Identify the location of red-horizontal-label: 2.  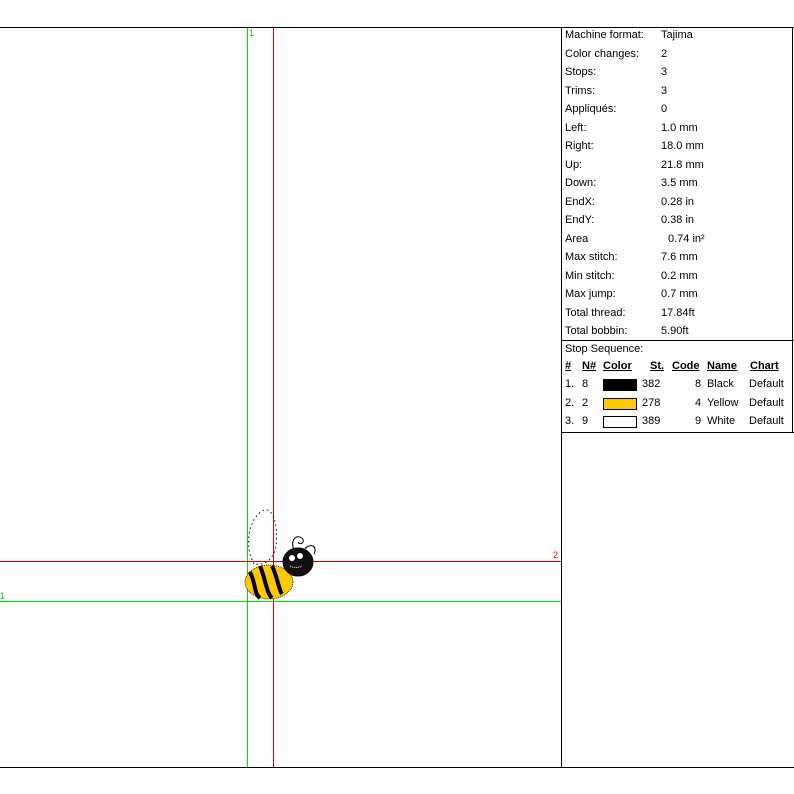
(556, 555).